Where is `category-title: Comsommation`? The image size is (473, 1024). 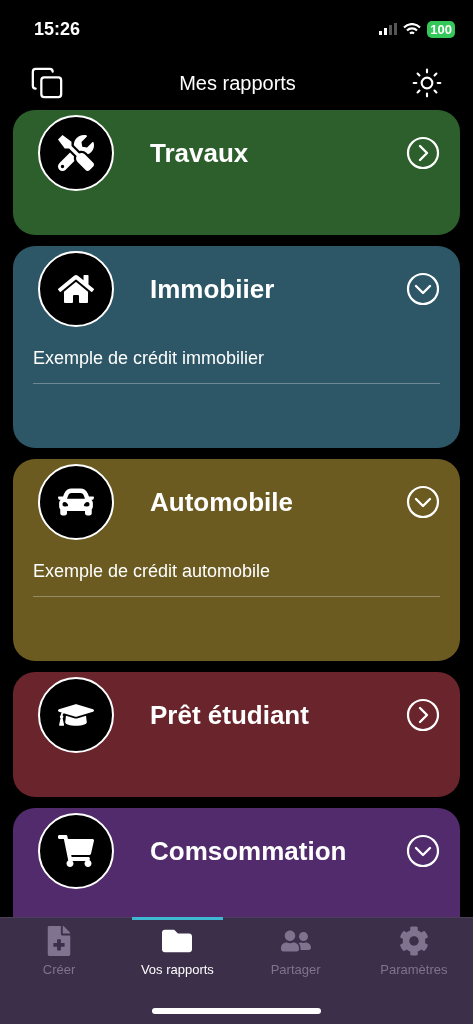 category-title: Comsommation is located at coordinates (249, 851).